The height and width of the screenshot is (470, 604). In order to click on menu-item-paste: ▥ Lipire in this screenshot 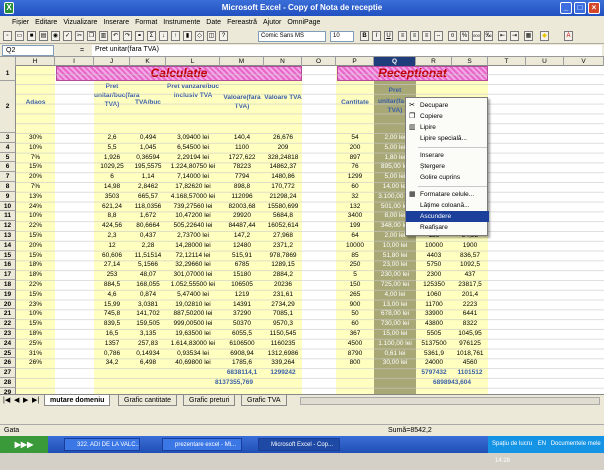, I will do `click(447, 127)`.